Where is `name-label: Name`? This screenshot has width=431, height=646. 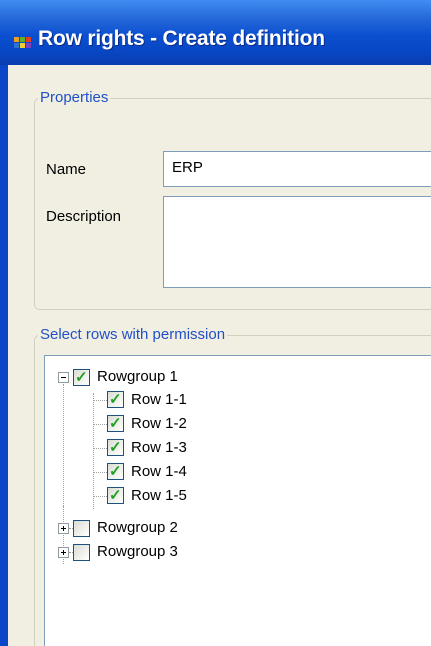
name-label: Name is located at coordinates (66, 169).